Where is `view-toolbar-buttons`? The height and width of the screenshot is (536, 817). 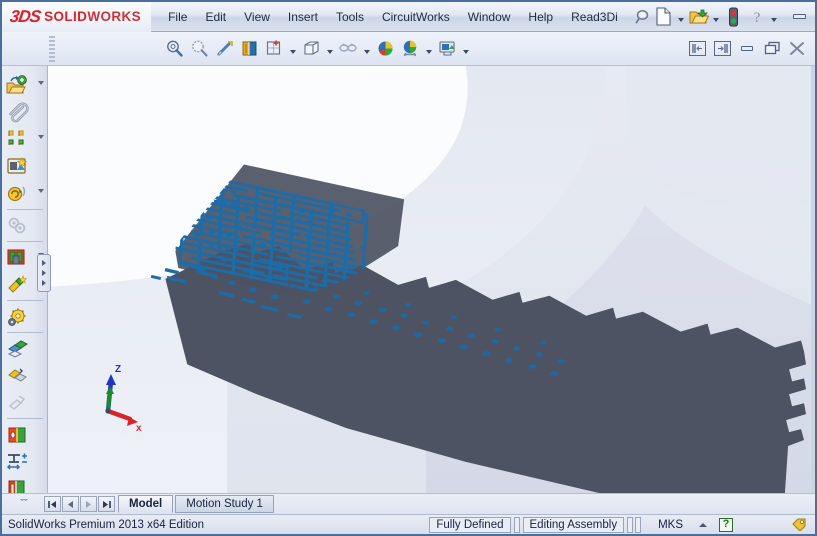
view-toolbar-buttons is located at coordinates (316, 49).